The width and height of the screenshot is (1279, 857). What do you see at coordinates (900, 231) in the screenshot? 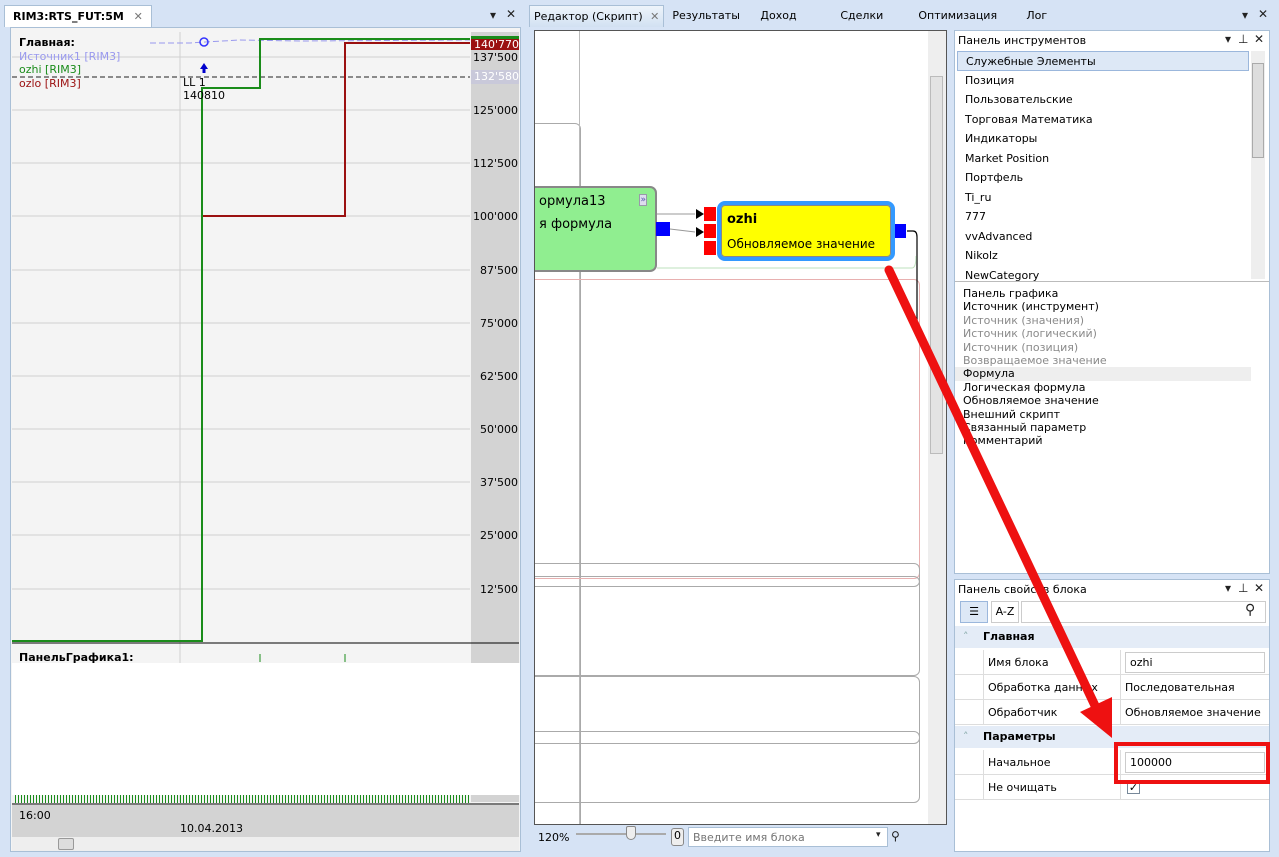
I see `output-port` at bounding box center [900, 231].